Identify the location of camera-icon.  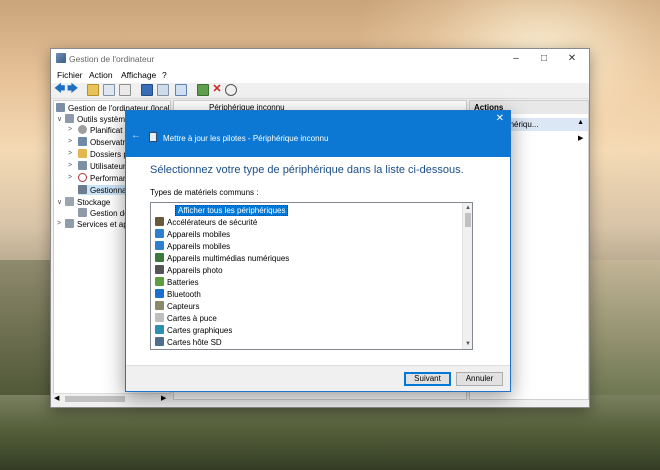
(159, 269).